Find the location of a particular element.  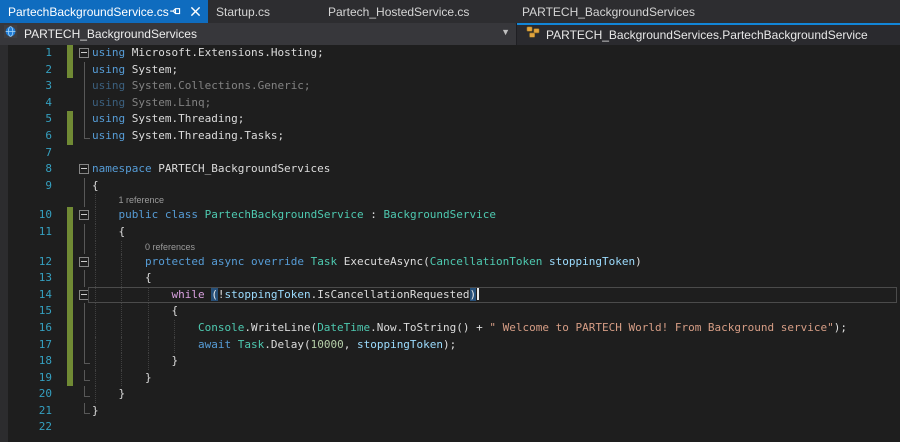

code-text: using System.Linq; is located at coordinates (152, 102).